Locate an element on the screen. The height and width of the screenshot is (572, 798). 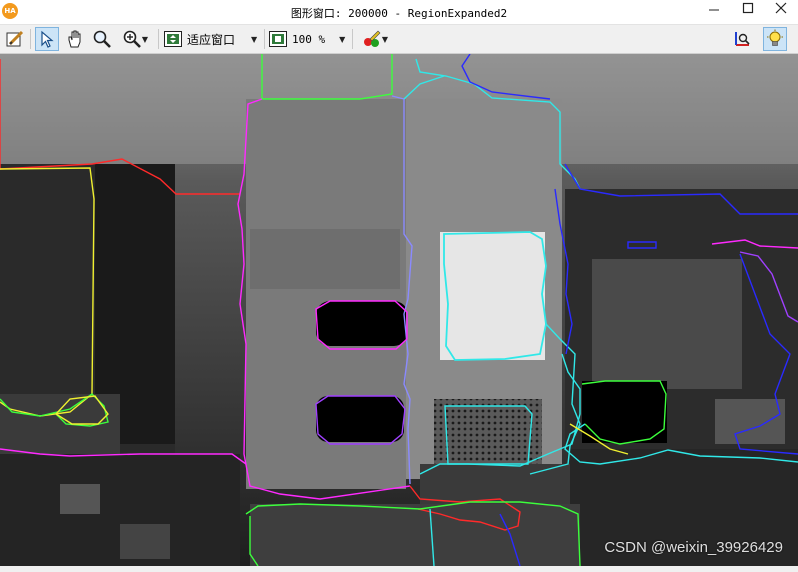
zoom-in-icon is located at coordinates (132, 39).